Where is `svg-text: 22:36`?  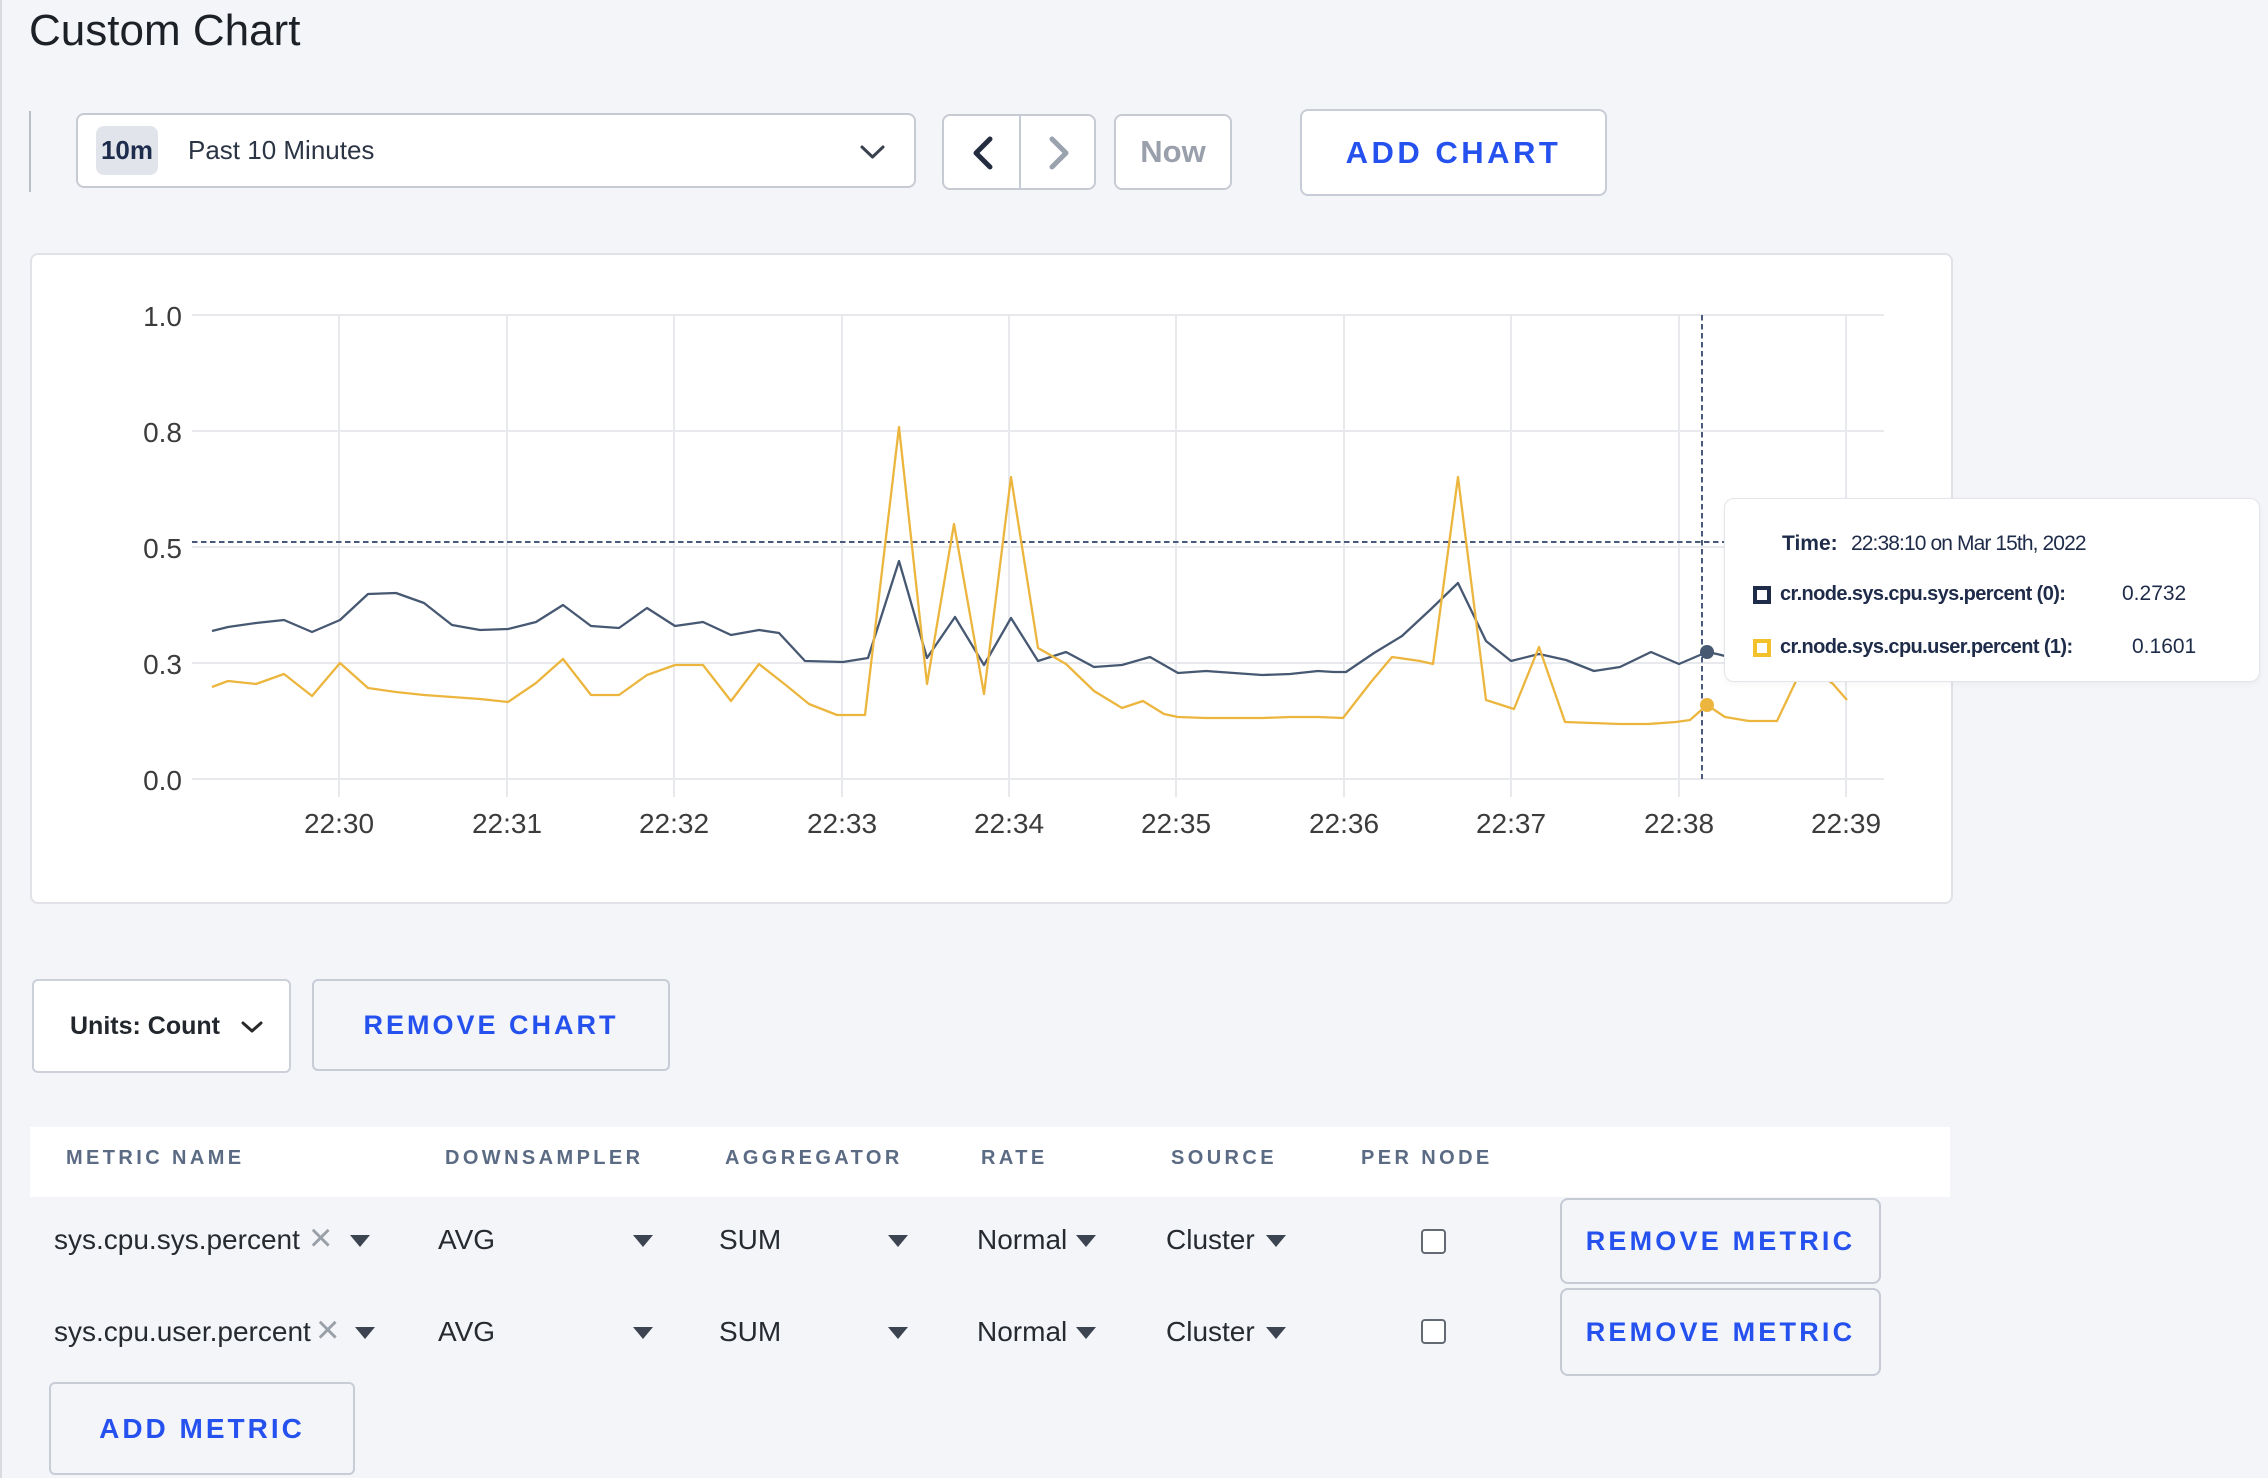 svg-text: 22:36 is located at coordinates (1344, 823).